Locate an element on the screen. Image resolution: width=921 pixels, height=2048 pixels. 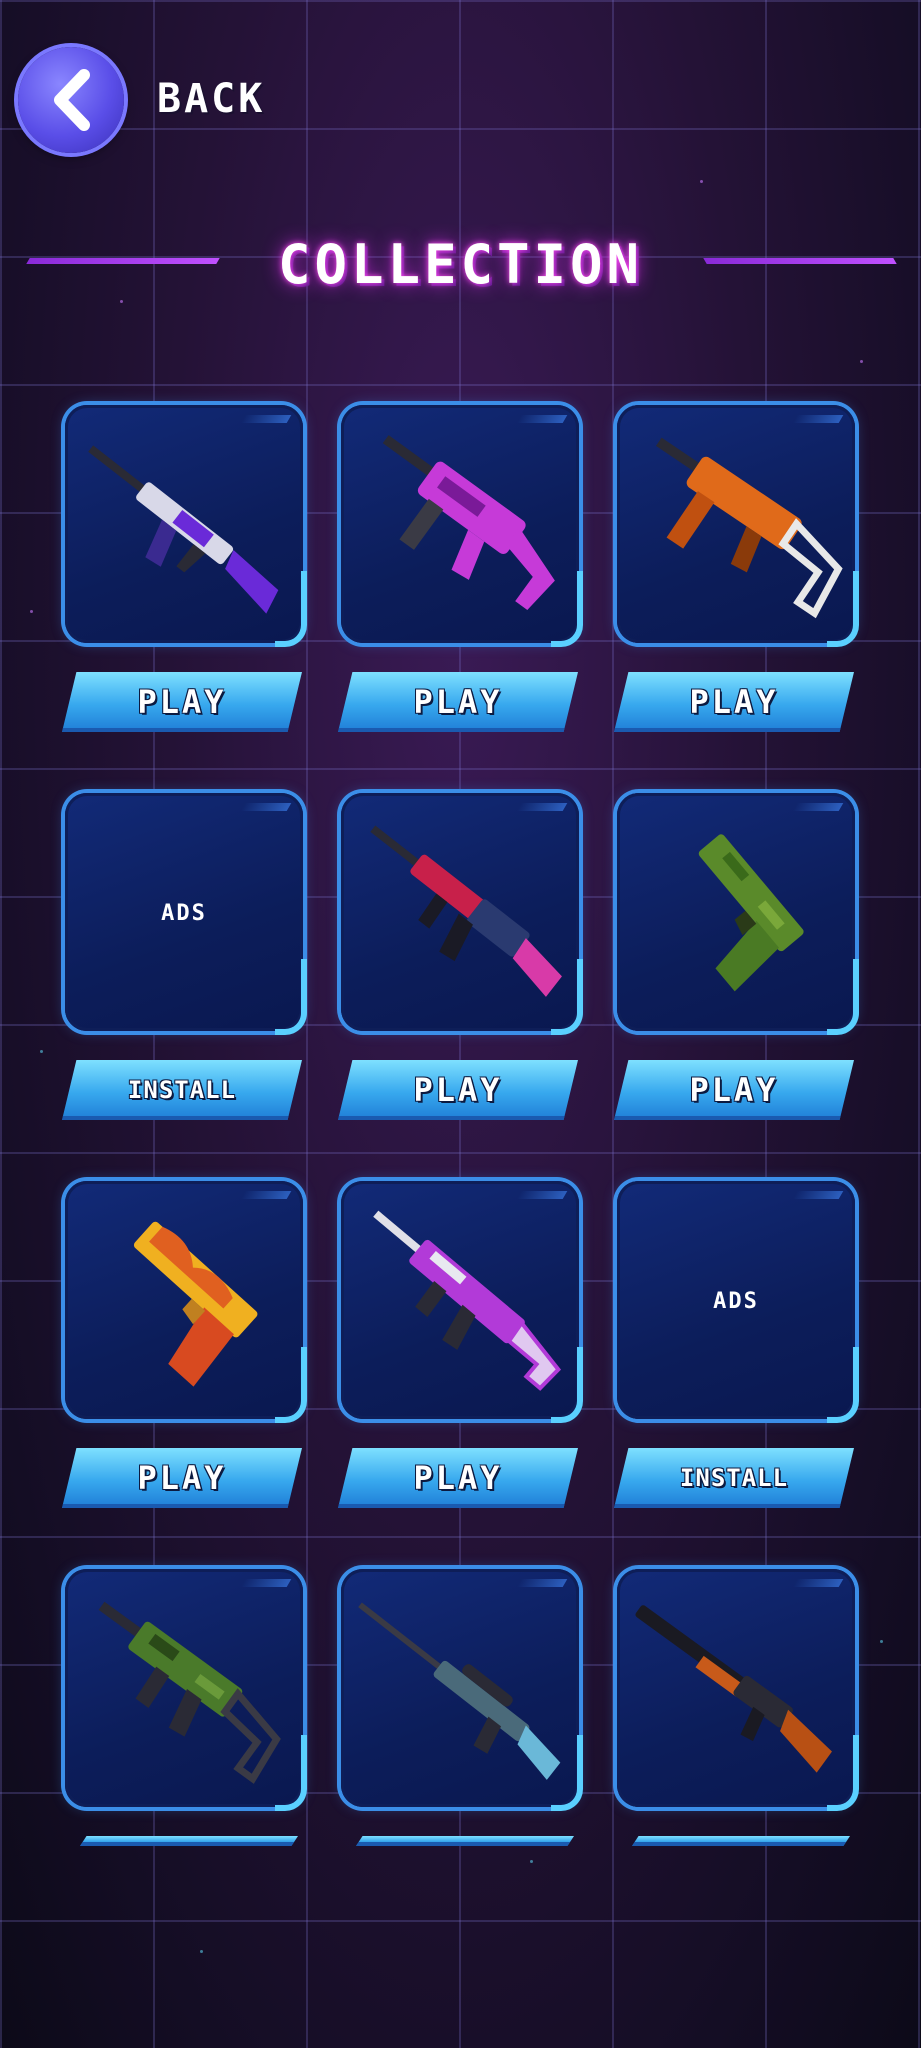
back-button is located at coordinates (71, 100).